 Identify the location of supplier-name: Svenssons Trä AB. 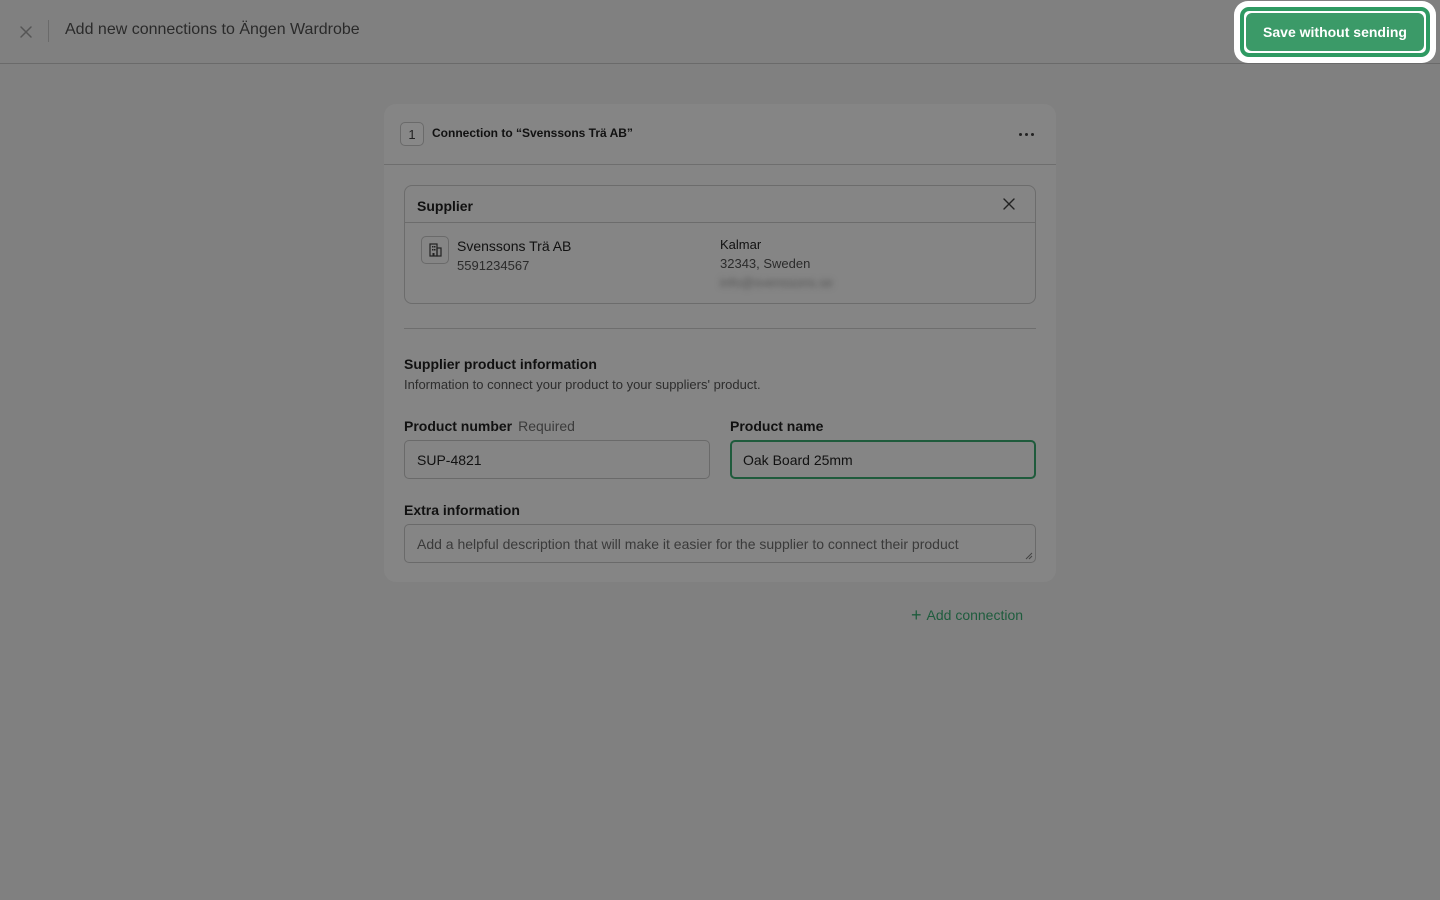
(514, 246).